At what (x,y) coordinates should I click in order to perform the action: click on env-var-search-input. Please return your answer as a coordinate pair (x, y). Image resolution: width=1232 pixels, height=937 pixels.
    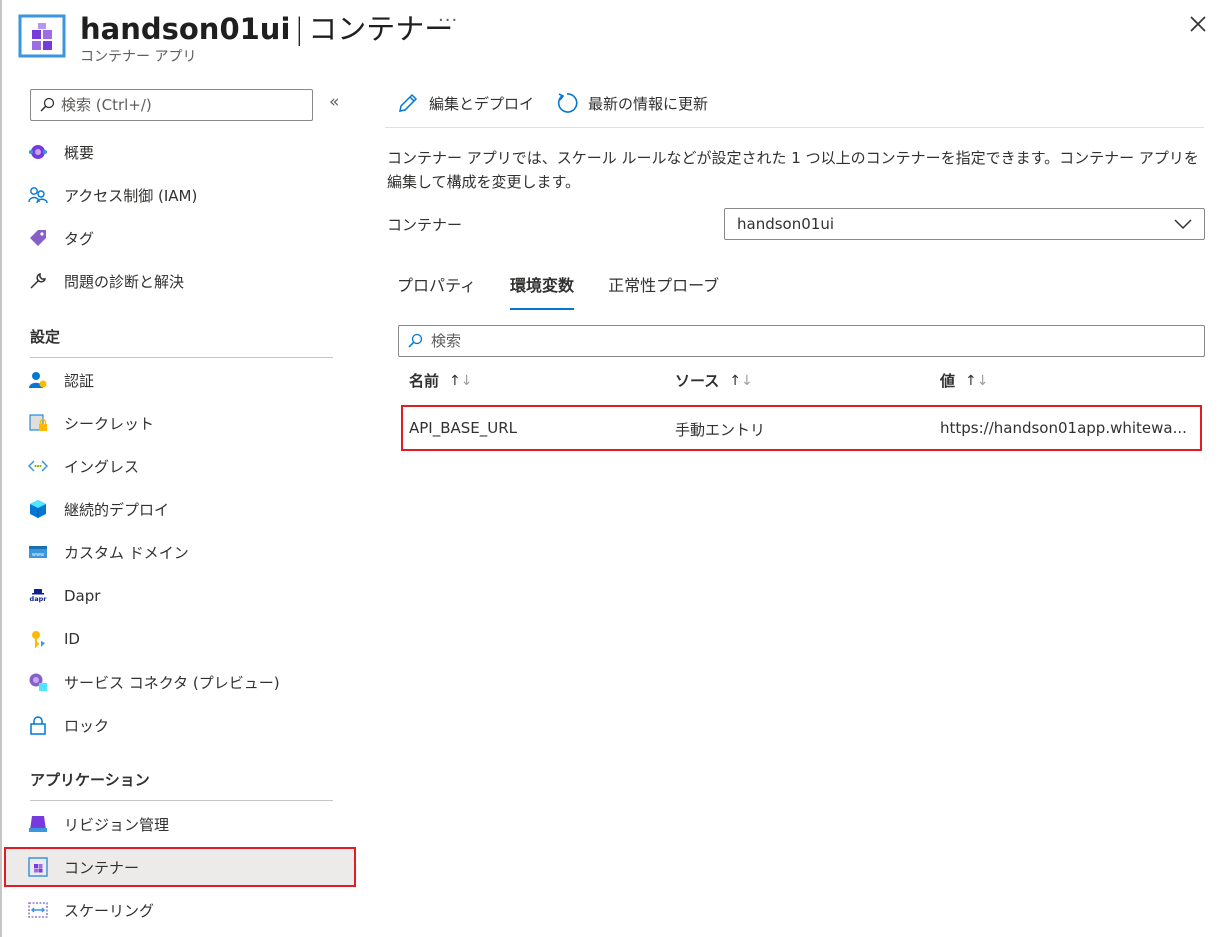
    Looking at the image, I should click on (811, 341).